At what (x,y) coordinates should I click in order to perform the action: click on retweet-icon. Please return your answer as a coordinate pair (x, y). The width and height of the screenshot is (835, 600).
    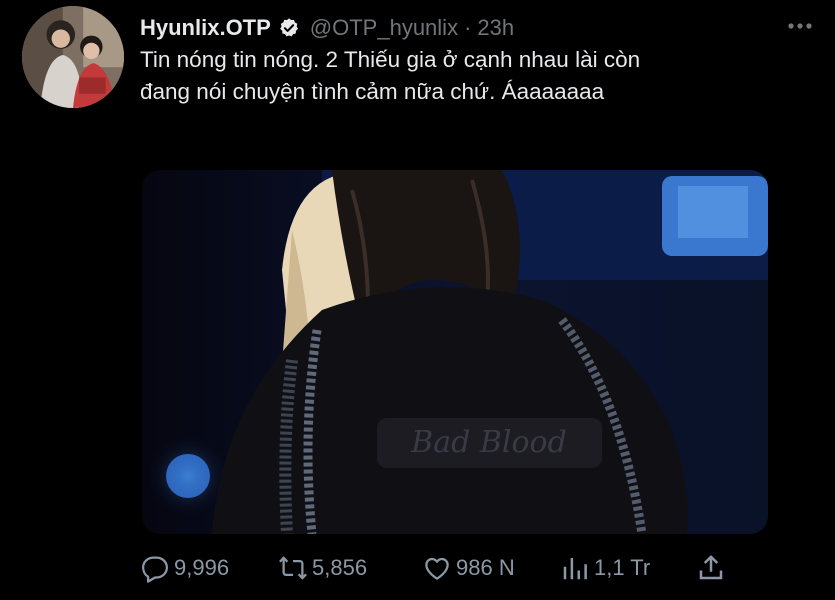
    Looking at the image, I should click on (293, 568).